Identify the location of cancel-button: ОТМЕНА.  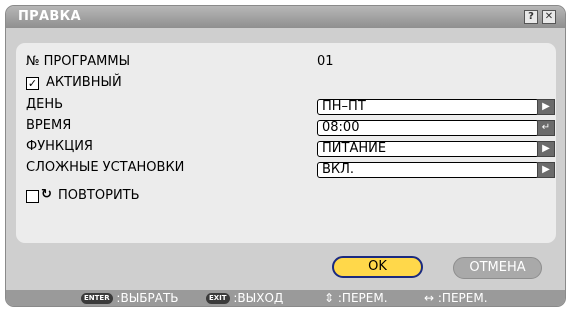
(497, 268).